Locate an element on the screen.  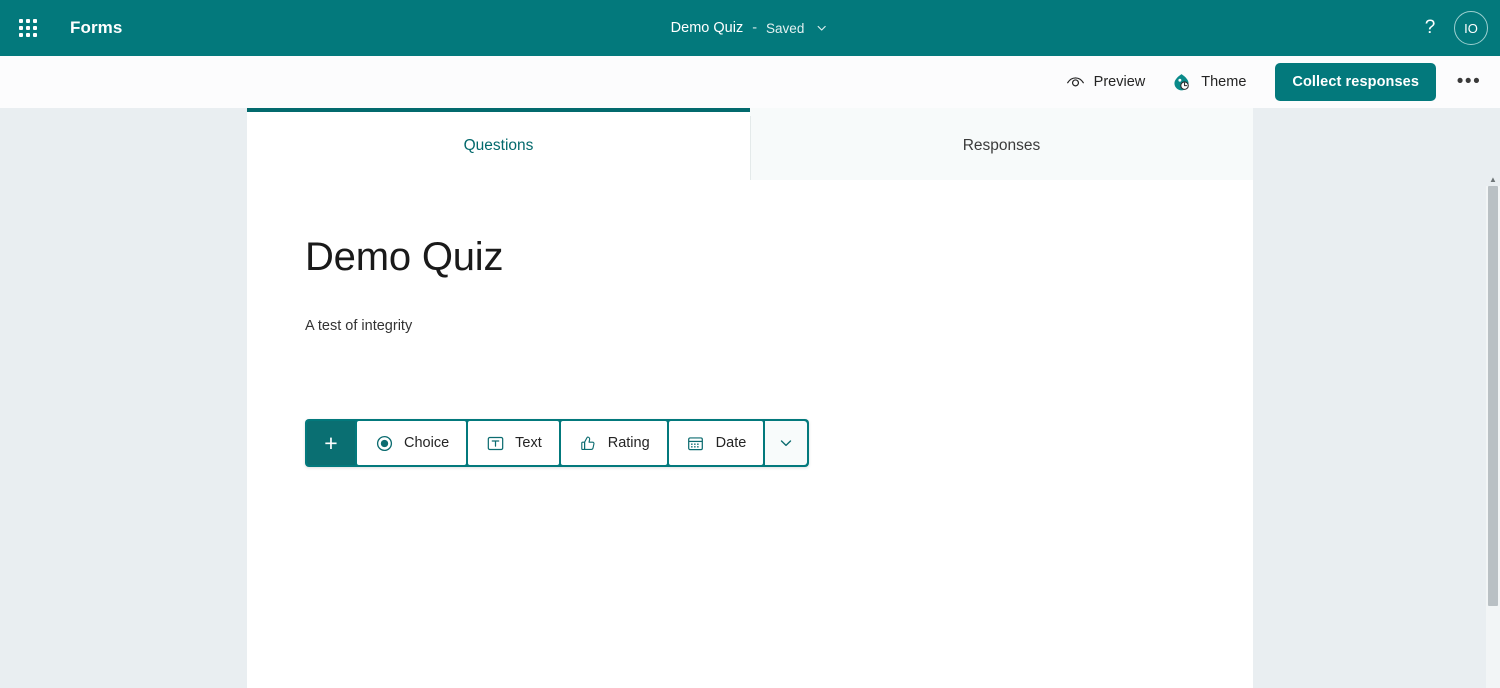
form-title: Demo Quiz is located at coordinates (779, 257).